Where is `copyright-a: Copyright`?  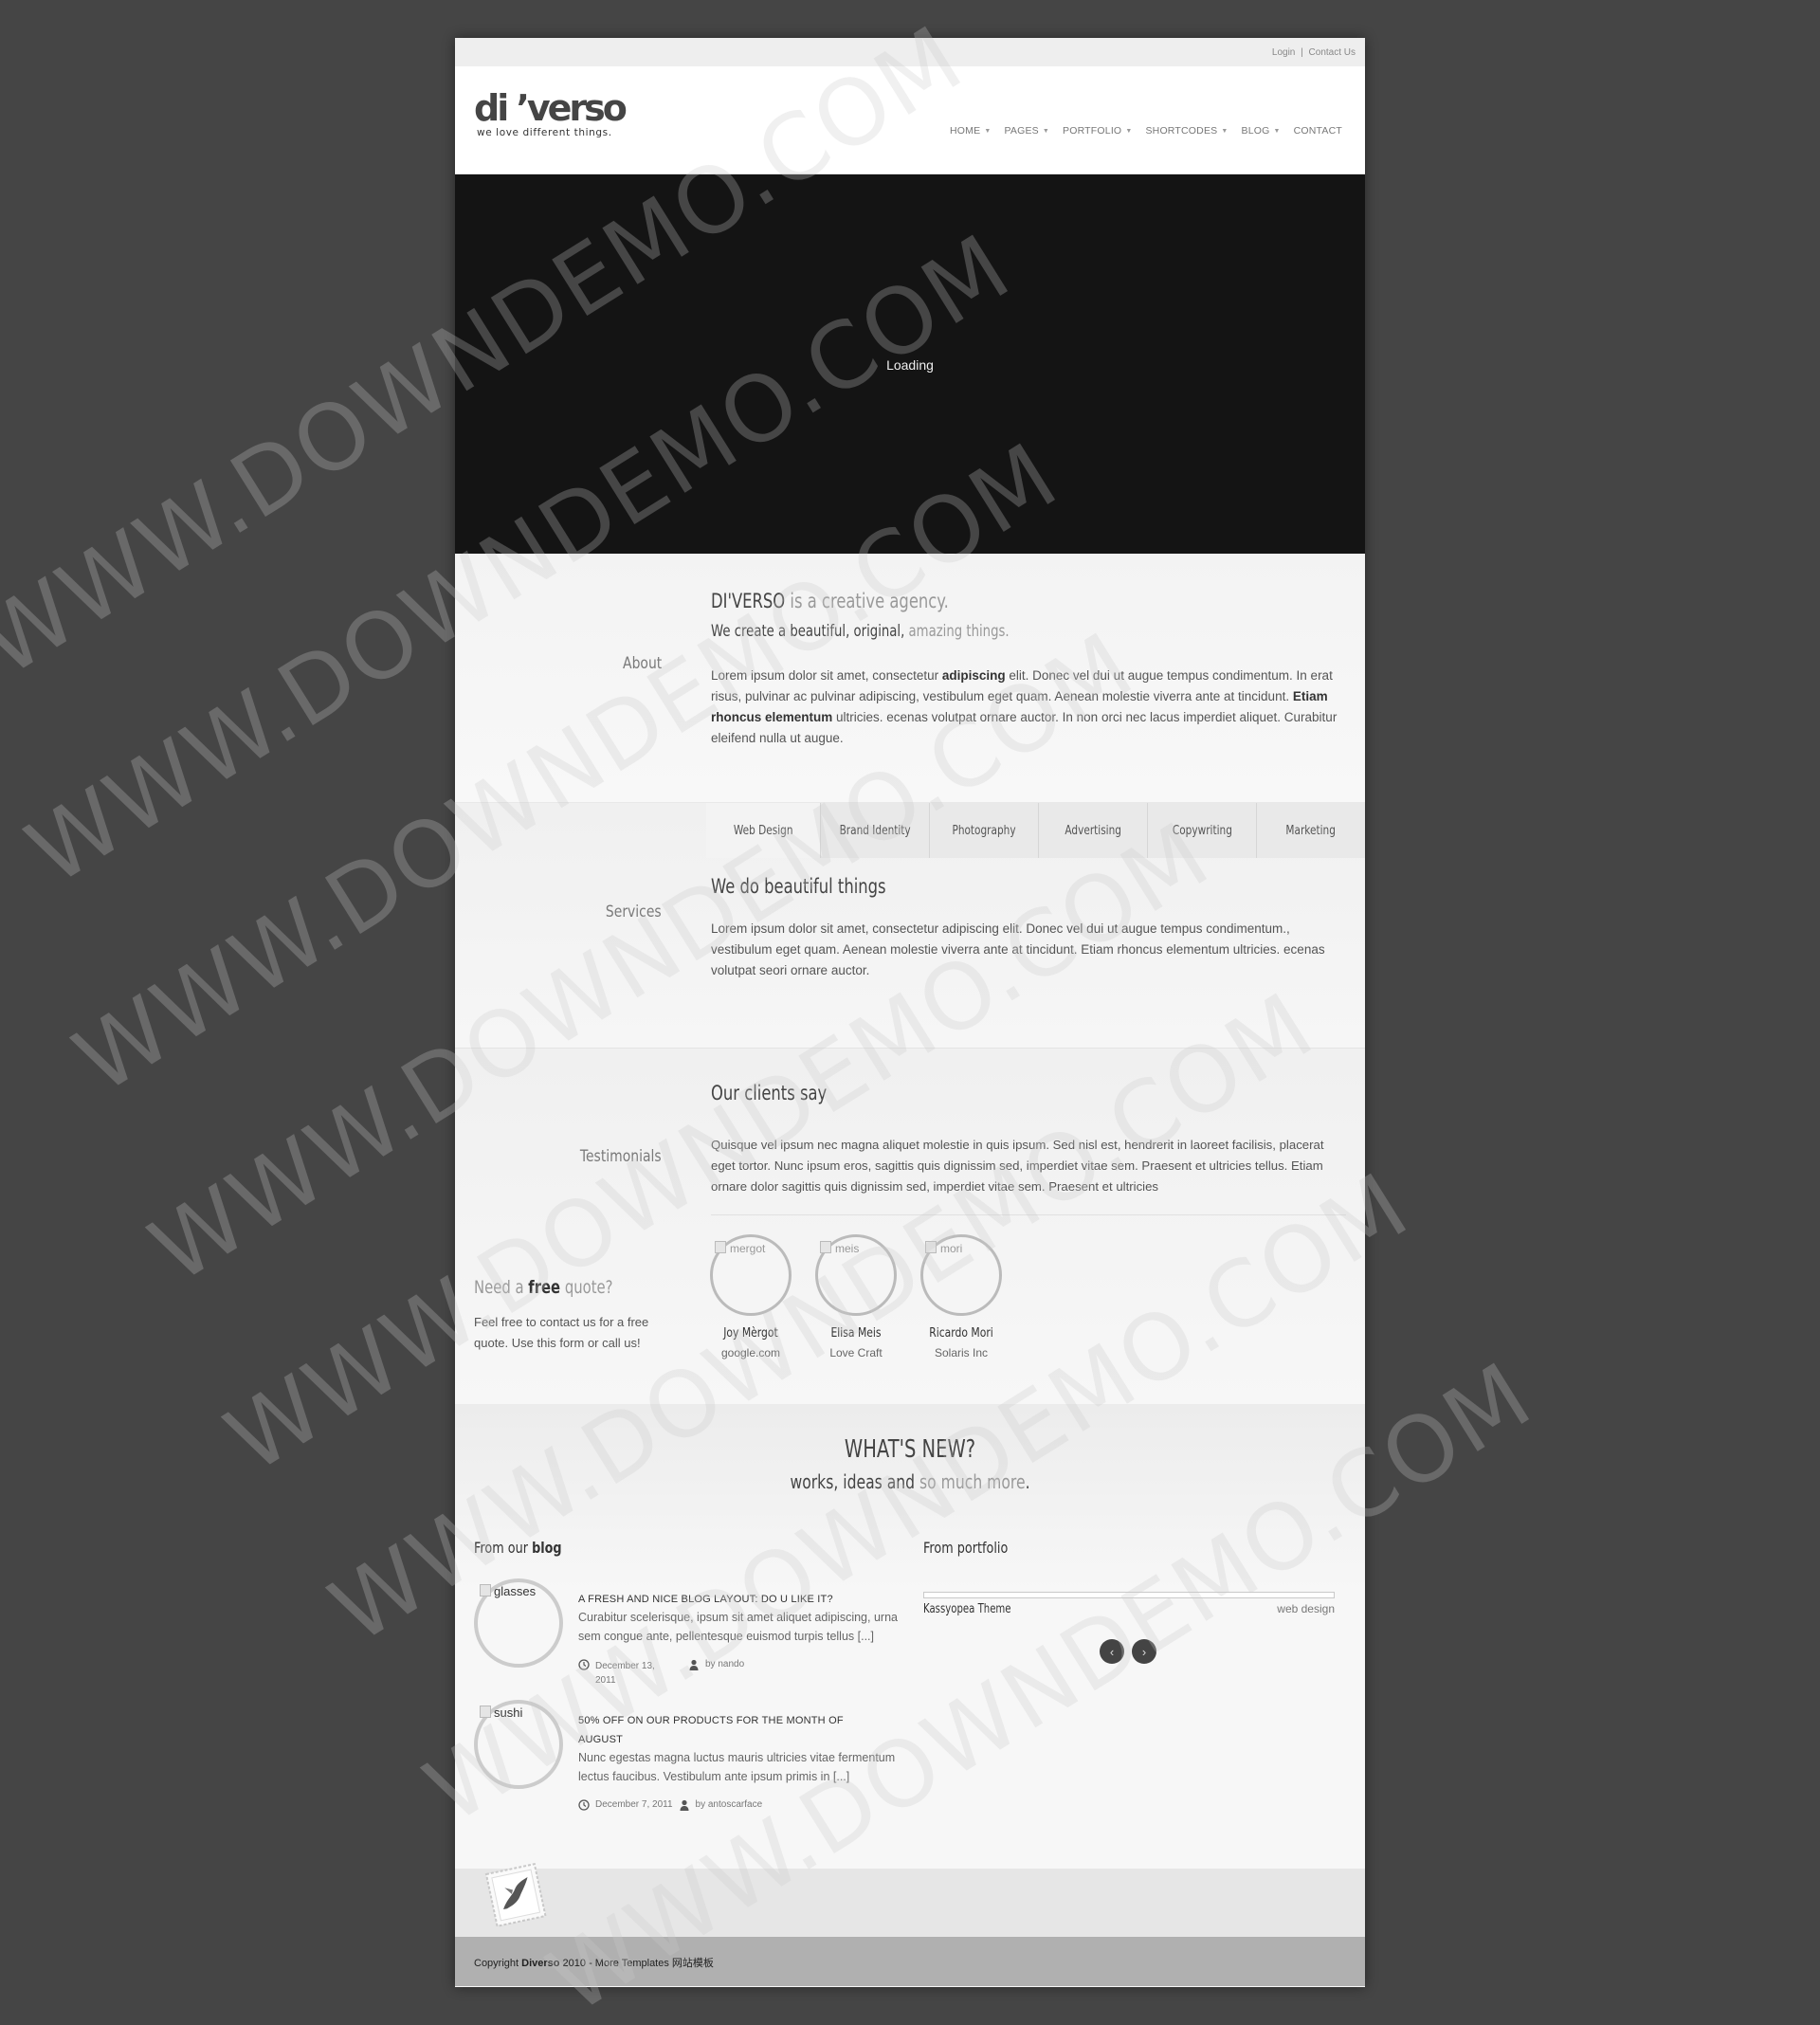 copyright-a: Copyright is located at coordinates (498, 1963).